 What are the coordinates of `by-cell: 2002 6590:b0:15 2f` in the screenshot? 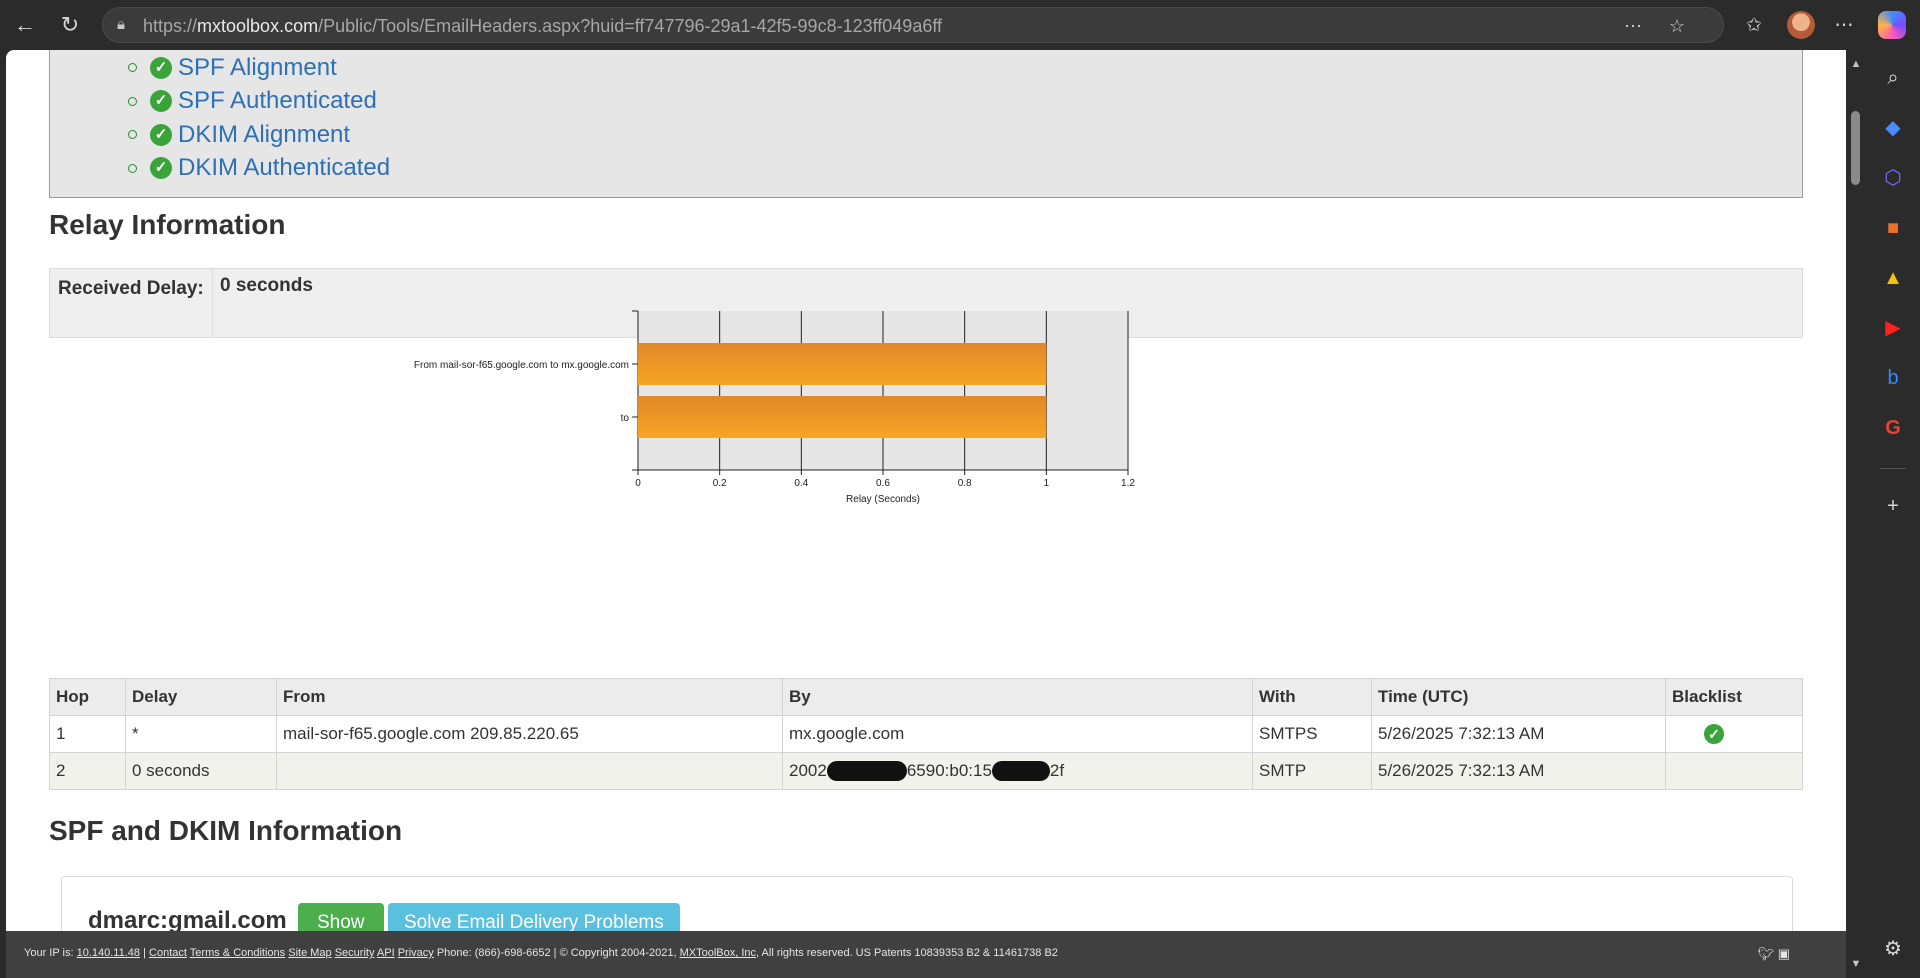 It's located at (1017, 771).